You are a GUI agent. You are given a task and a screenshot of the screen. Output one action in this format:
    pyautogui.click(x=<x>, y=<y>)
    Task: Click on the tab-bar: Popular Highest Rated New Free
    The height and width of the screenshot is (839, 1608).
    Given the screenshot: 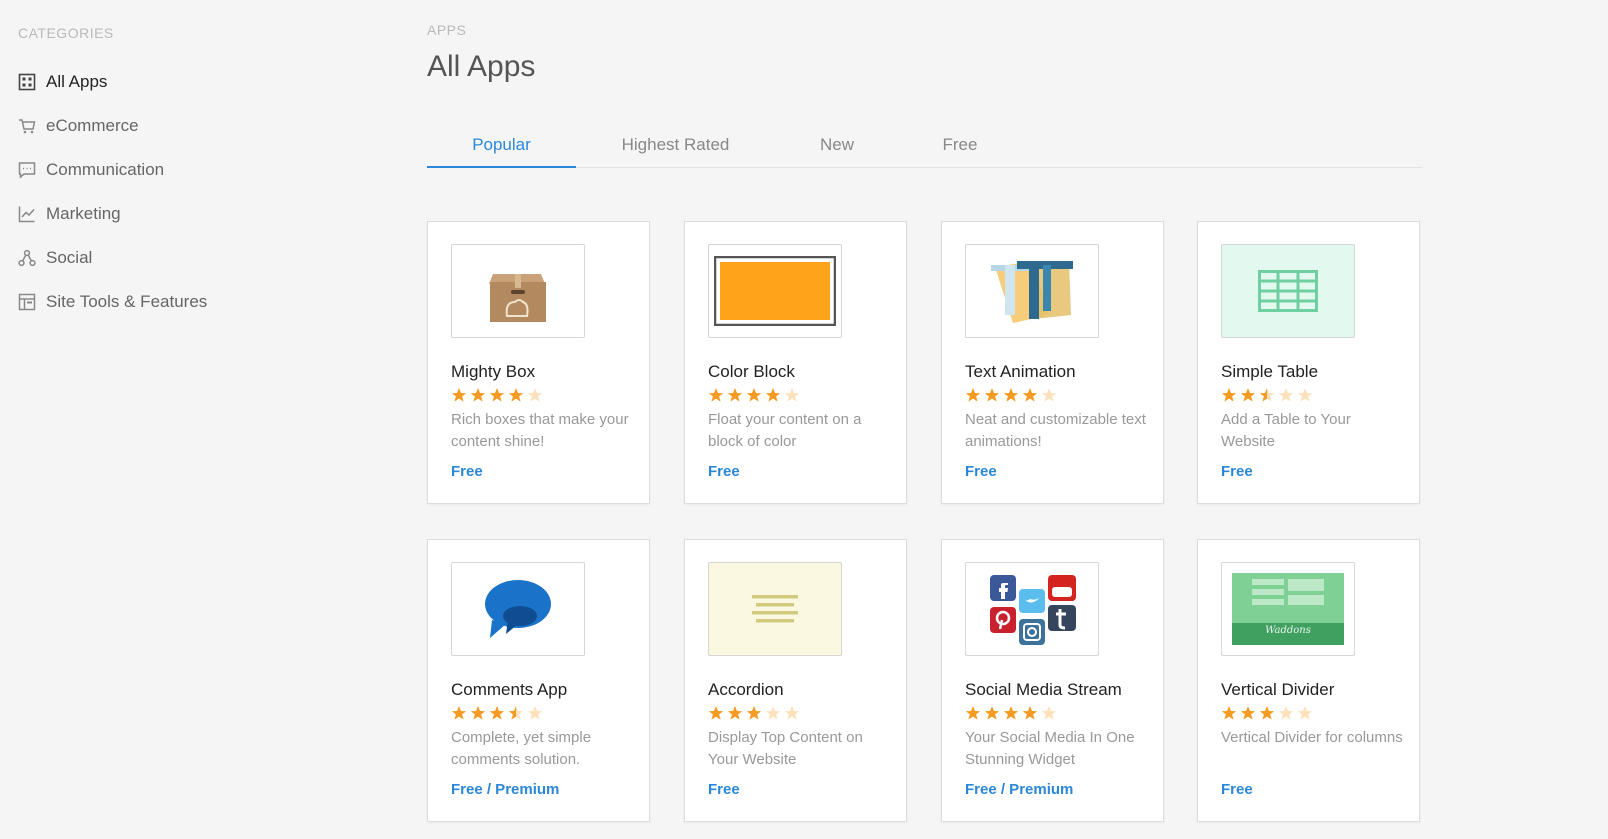 What is the action you would take?
    pyautogui.click(x=924, y=145)
    